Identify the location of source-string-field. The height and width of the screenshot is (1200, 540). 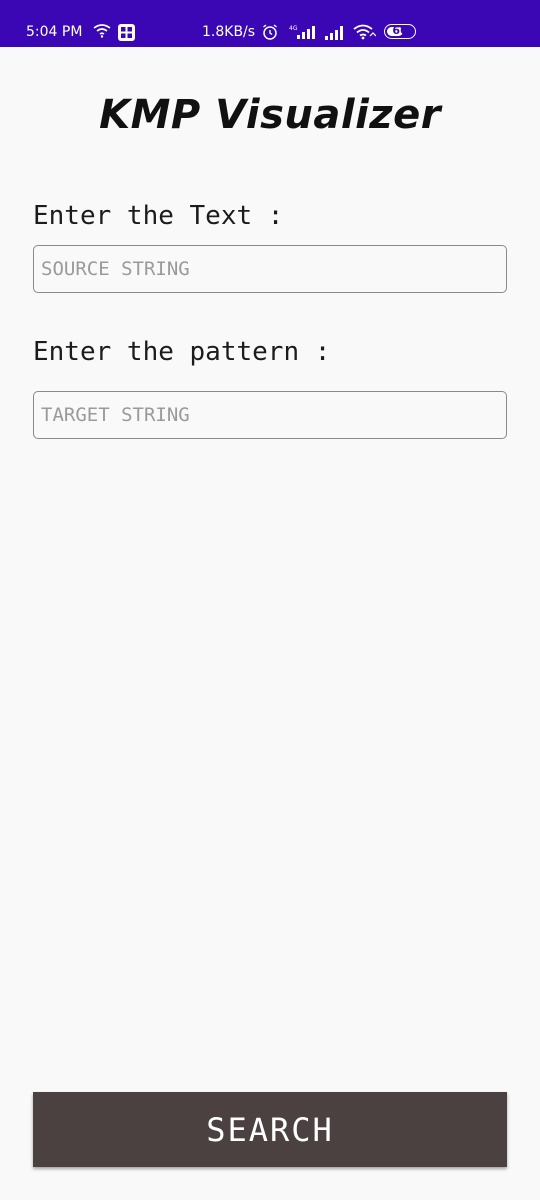
(270, 269).